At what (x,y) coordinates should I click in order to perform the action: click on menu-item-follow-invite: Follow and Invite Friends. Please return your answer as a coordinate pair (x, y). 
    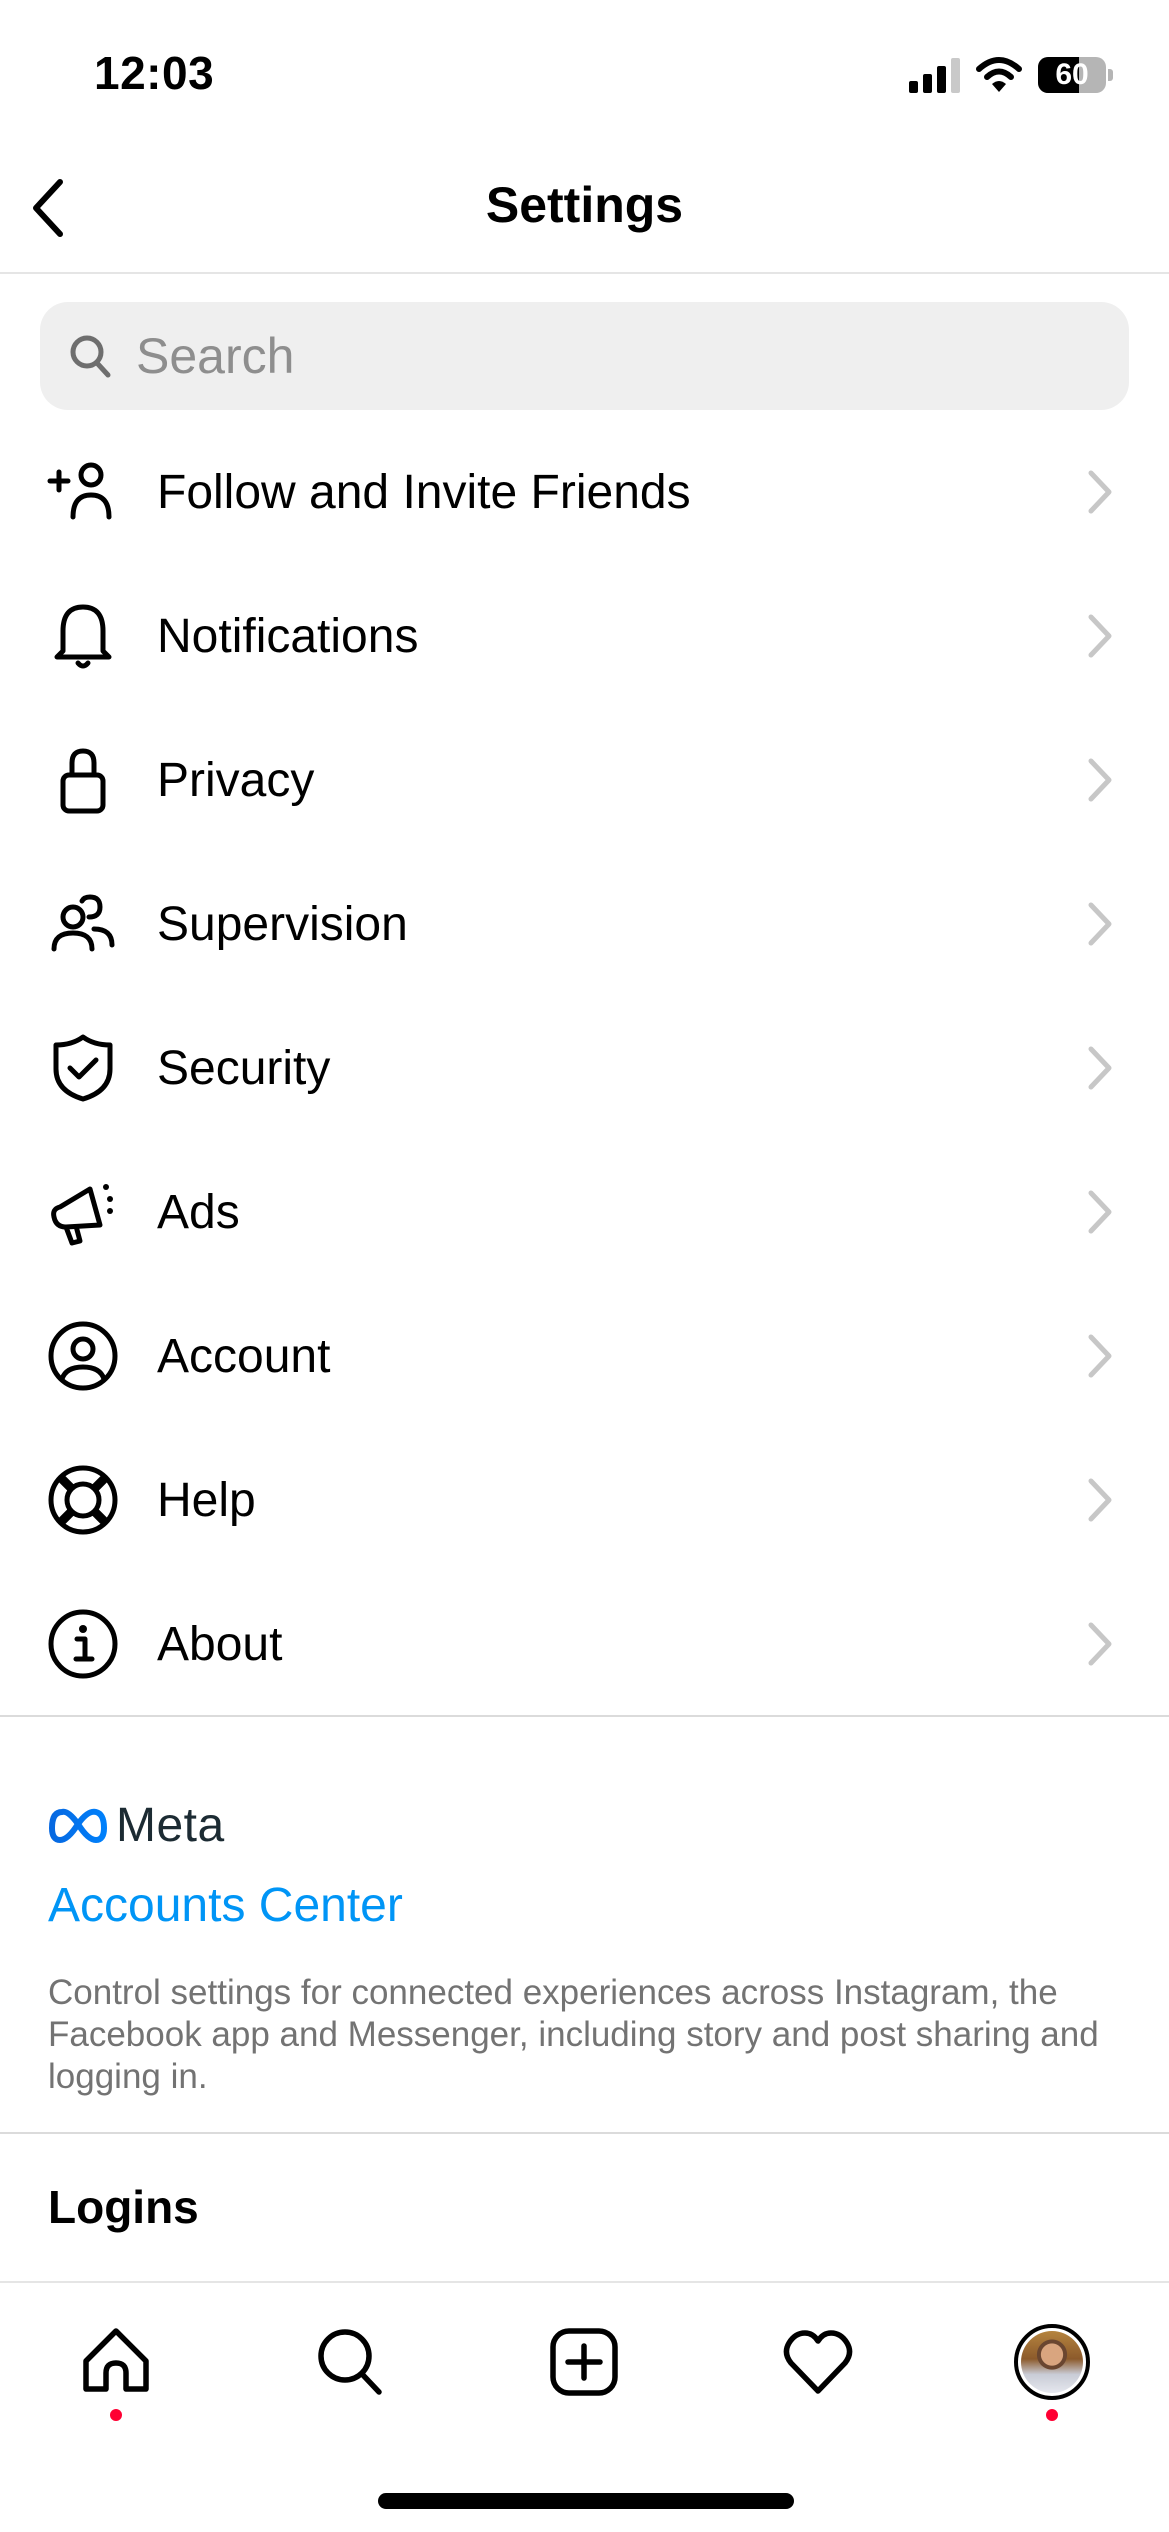
    Looking at the image, I should click on (584, 492).